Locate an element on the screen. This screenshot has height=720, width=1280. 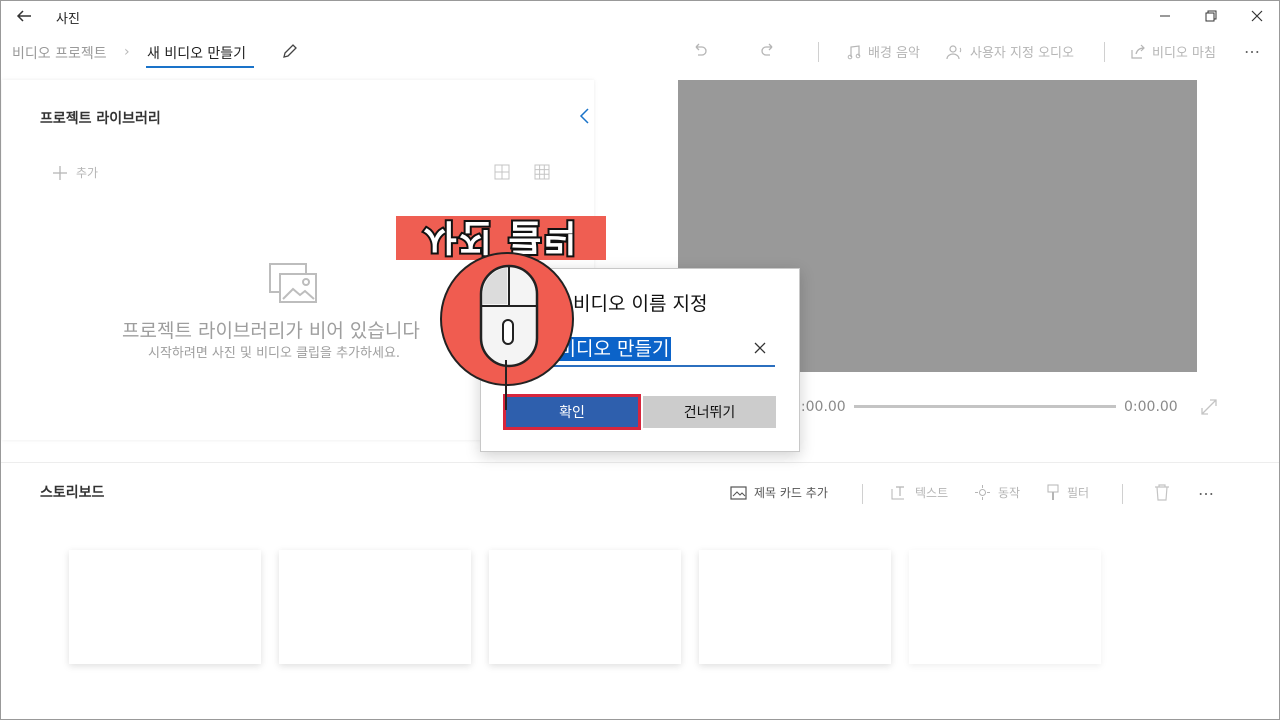
add-media-button: 추가 is located at coordinates (75, 172).